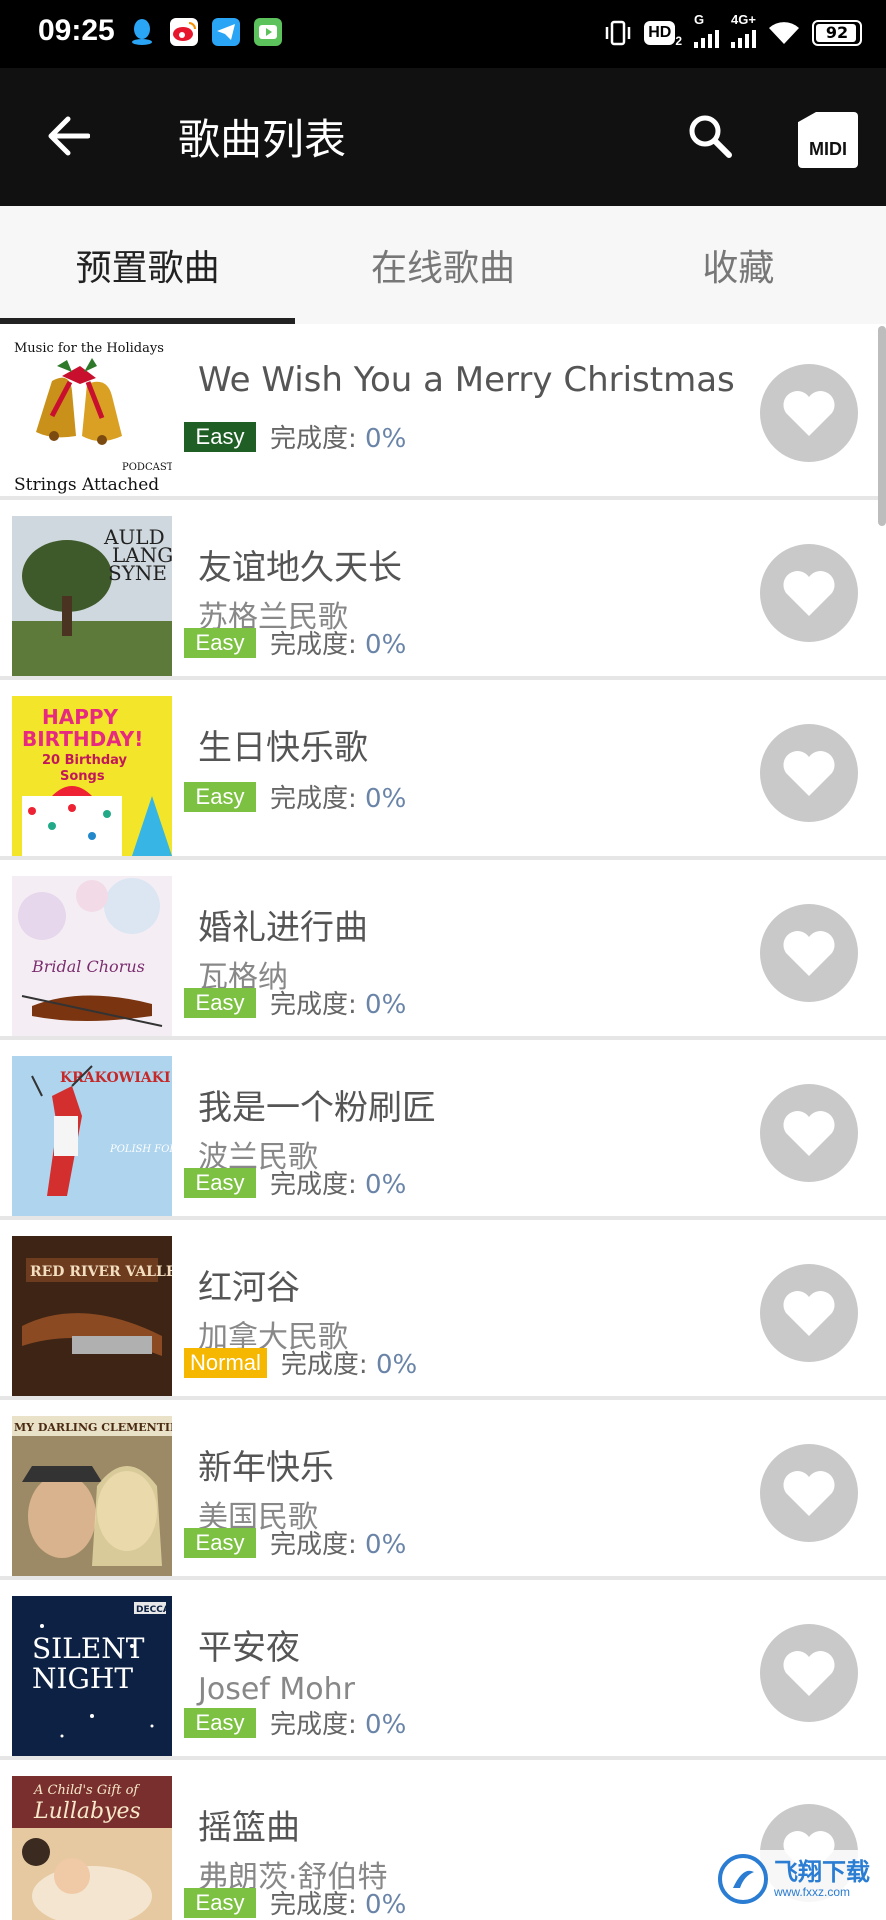 The image size is (886, 1920). What do you see at coordinates (89, 348) in the screenshot?
I see `cover-text: Music for the Holidays` at bounding box center [89, 348].